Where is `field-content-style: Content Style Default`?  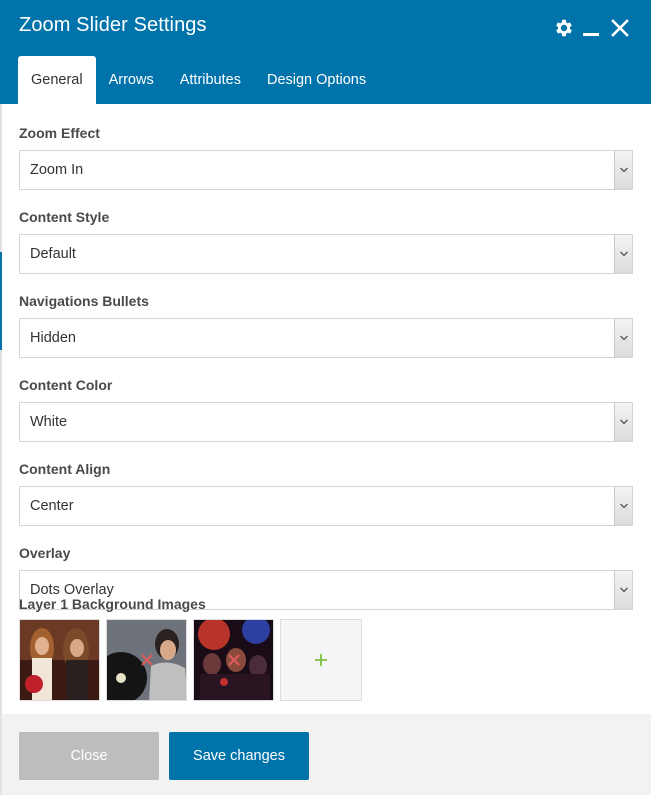 field-content-style: Content Style Default is located at coordinates (326, 241).